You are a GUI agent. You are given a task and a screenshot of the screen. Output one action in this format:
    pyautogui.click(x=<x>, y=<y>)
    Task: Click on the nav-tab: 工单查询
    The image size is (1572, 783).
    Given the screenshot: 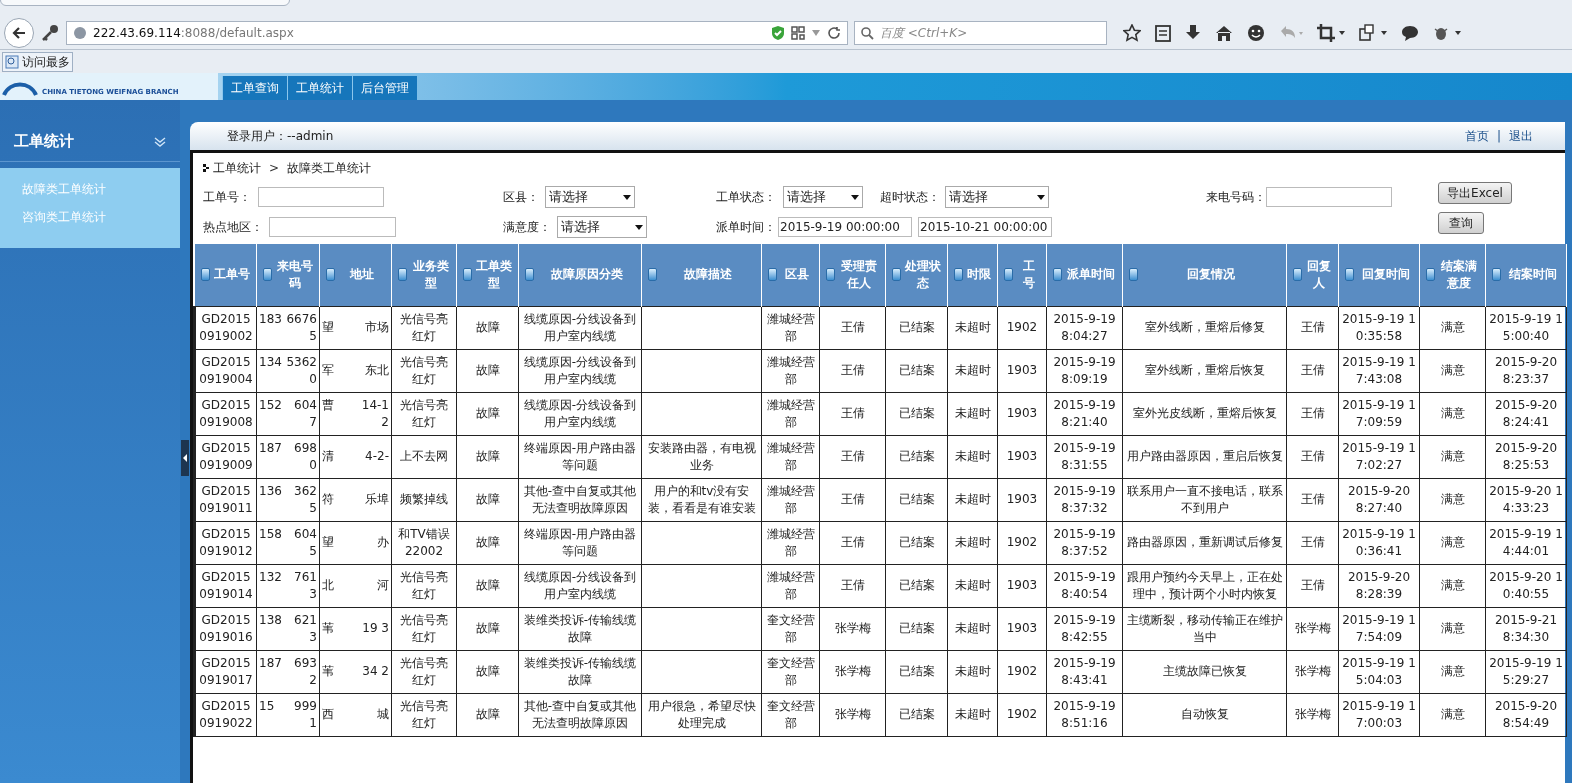 What is the action you would take?
    pyautogui.click(x=254, y=88)
    